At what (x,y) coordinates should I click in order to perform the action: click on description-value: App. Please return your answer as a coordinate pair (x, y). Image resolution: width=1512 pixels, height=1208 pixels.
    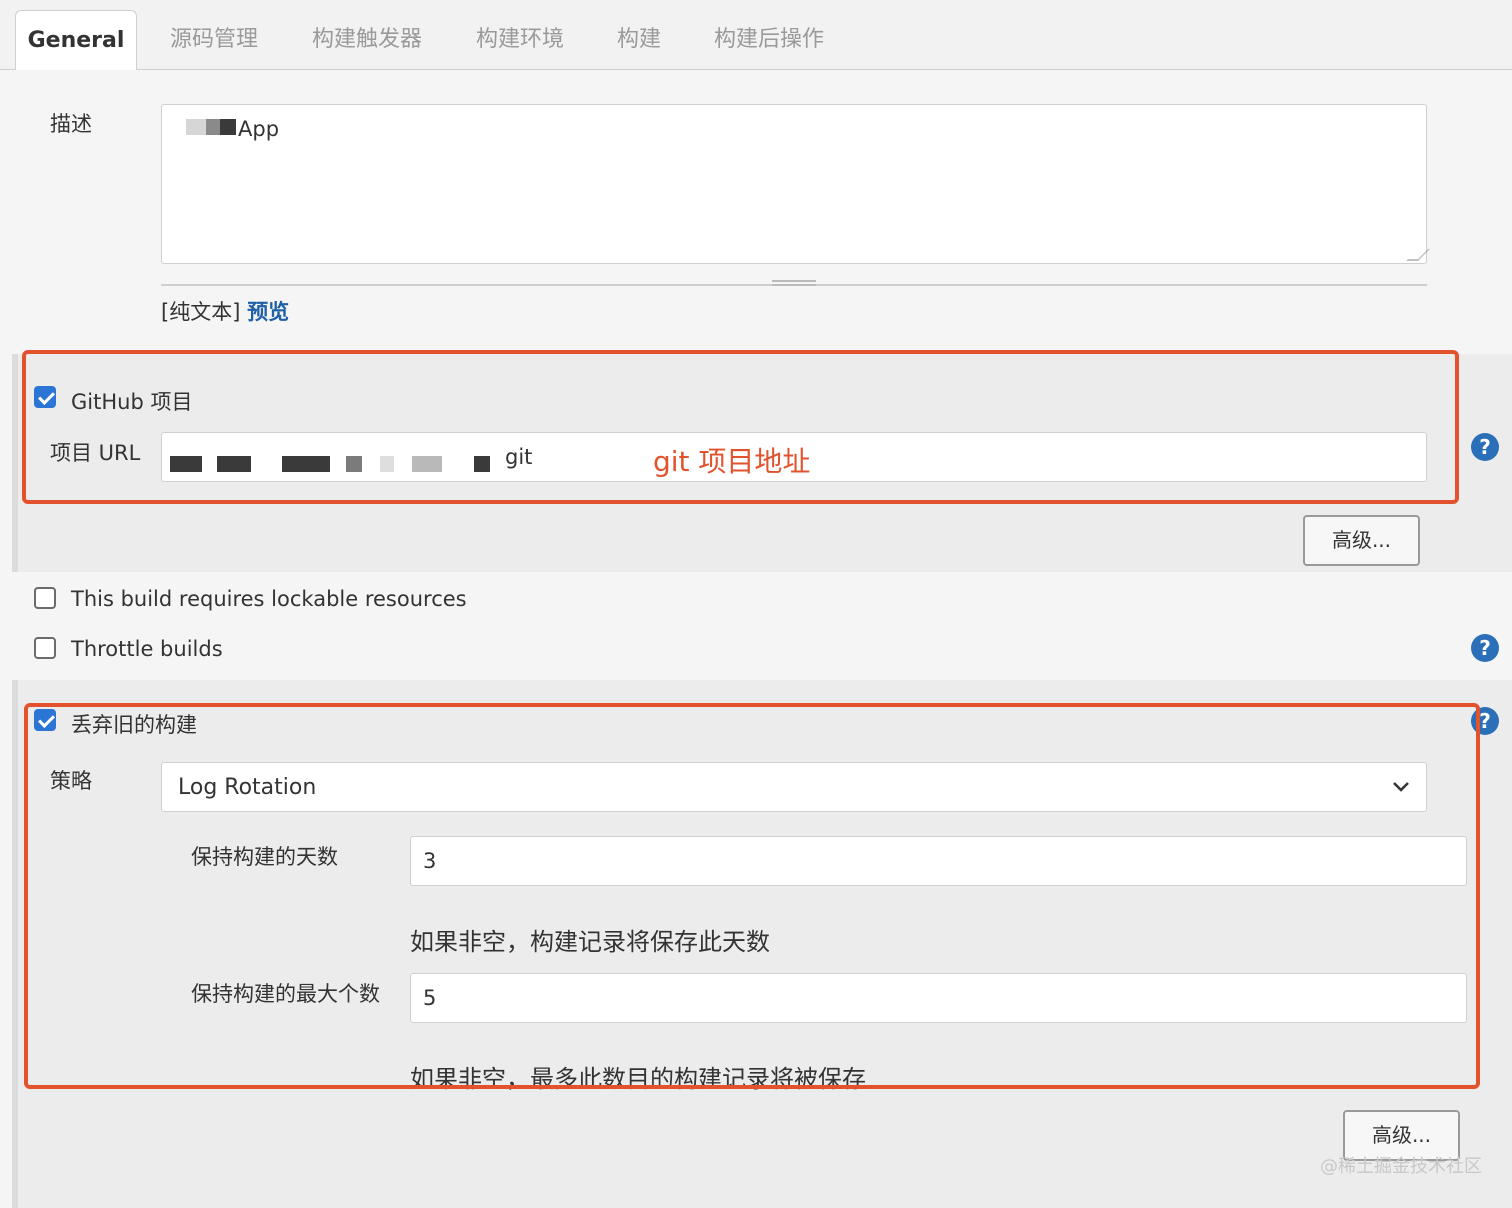
    Looking at the image, I should click on (259, 129).